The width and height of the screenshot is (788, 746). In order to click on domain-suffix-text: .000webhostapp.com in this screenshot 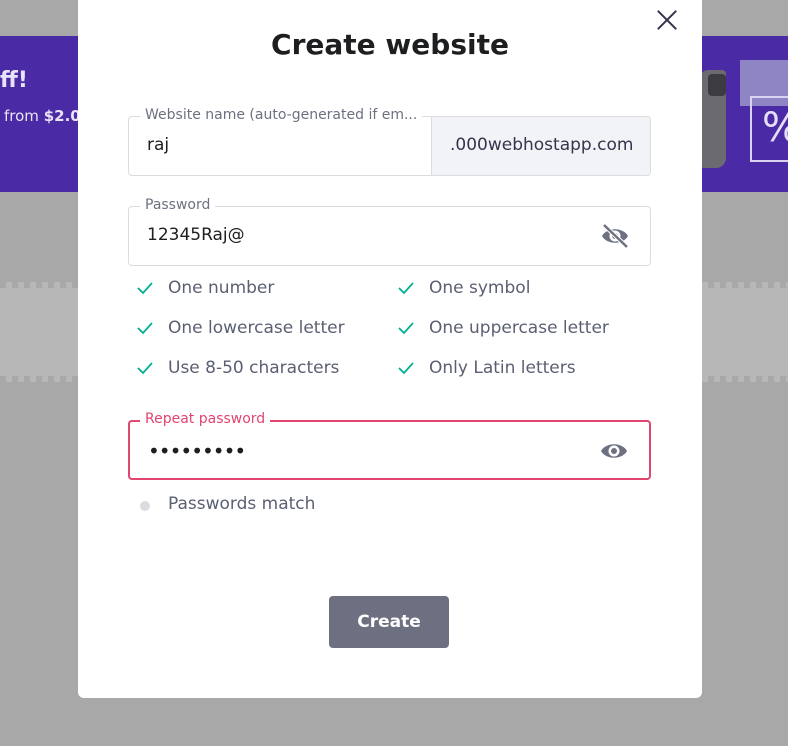, I will do `click(542, 145)`.